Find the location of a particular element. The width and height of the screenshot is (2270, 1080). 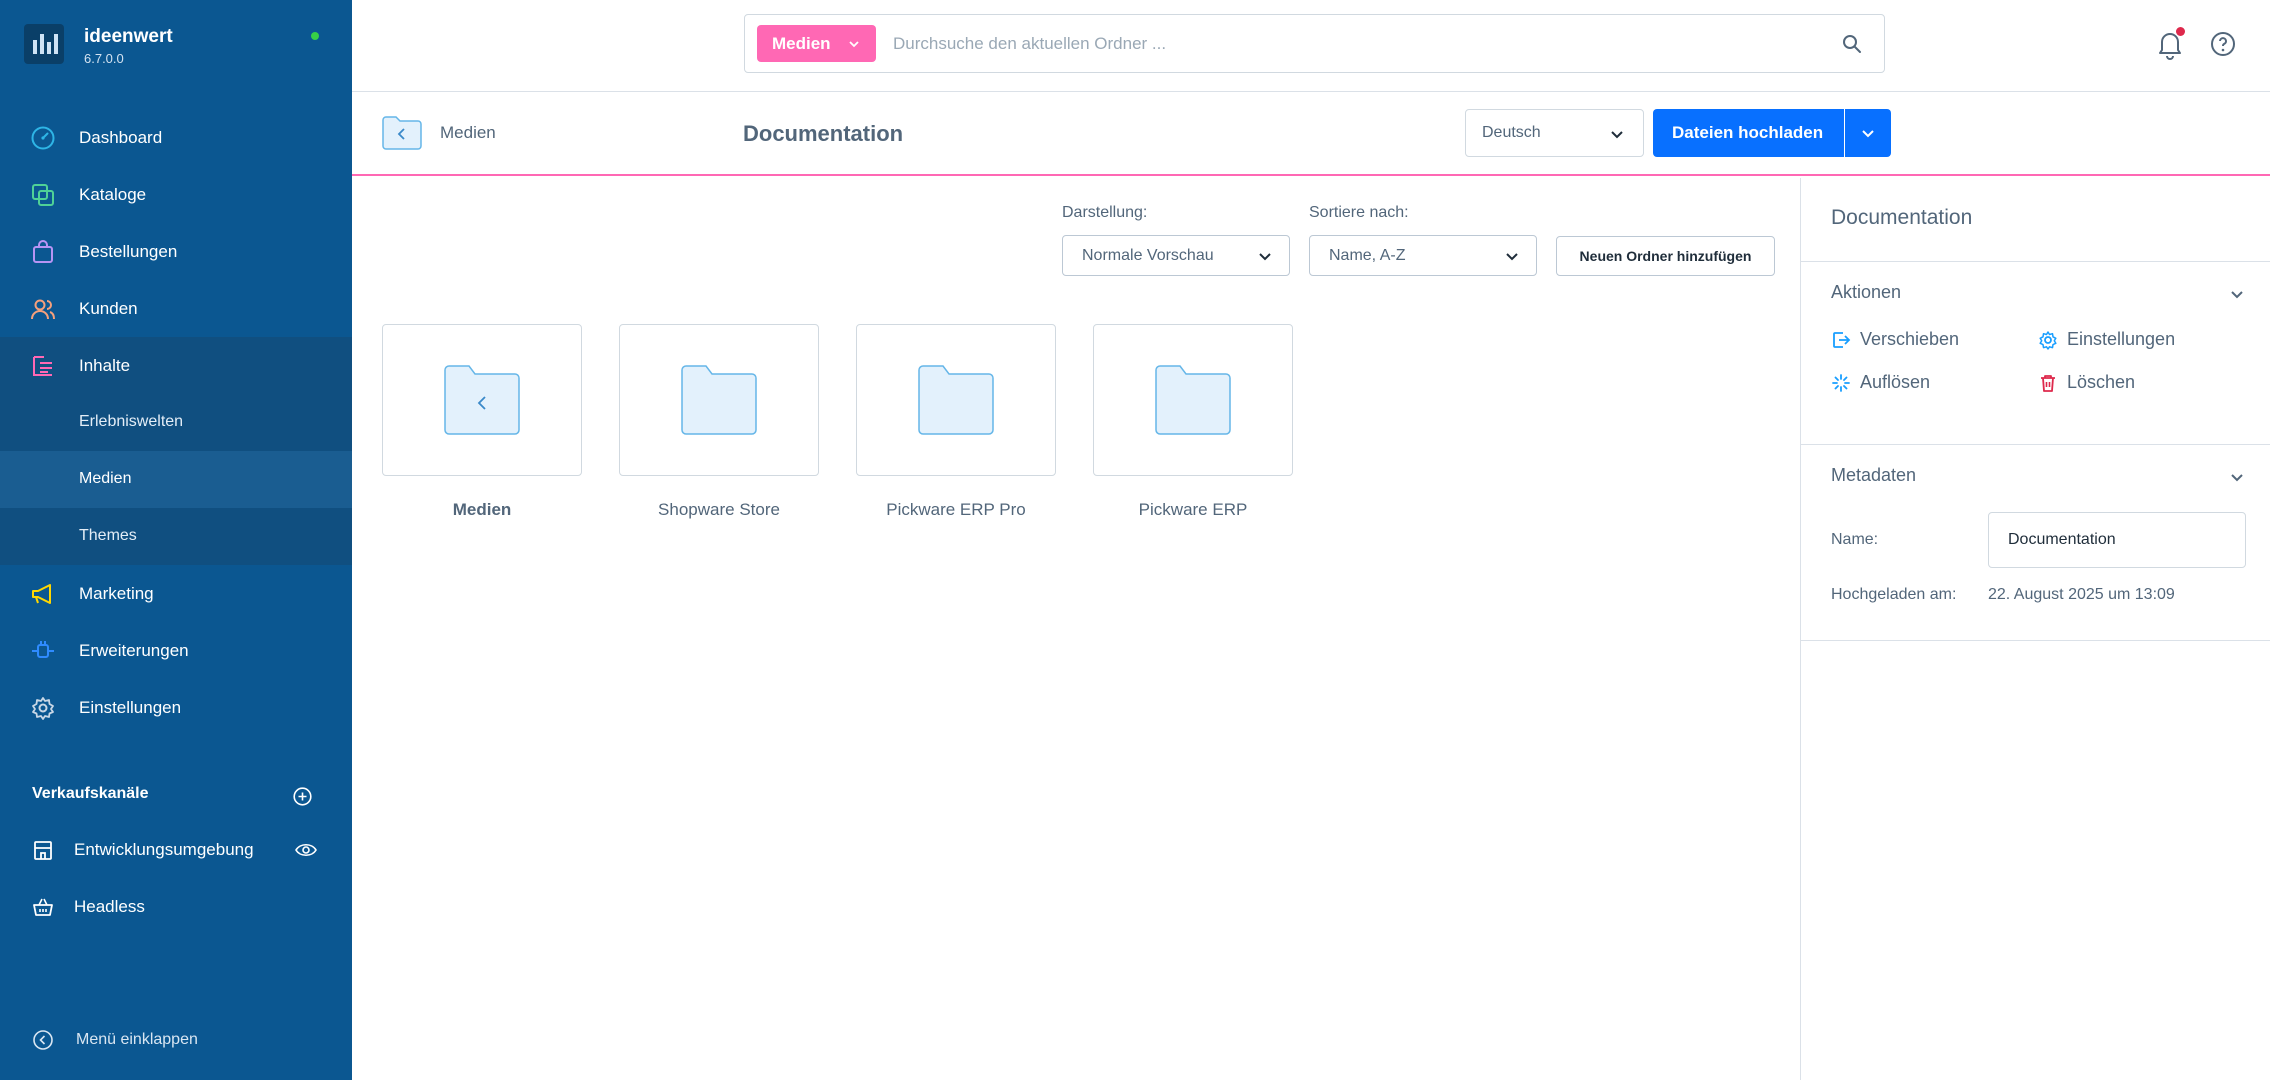

action-delete: Löschen is located at coordinates (2123, 383).